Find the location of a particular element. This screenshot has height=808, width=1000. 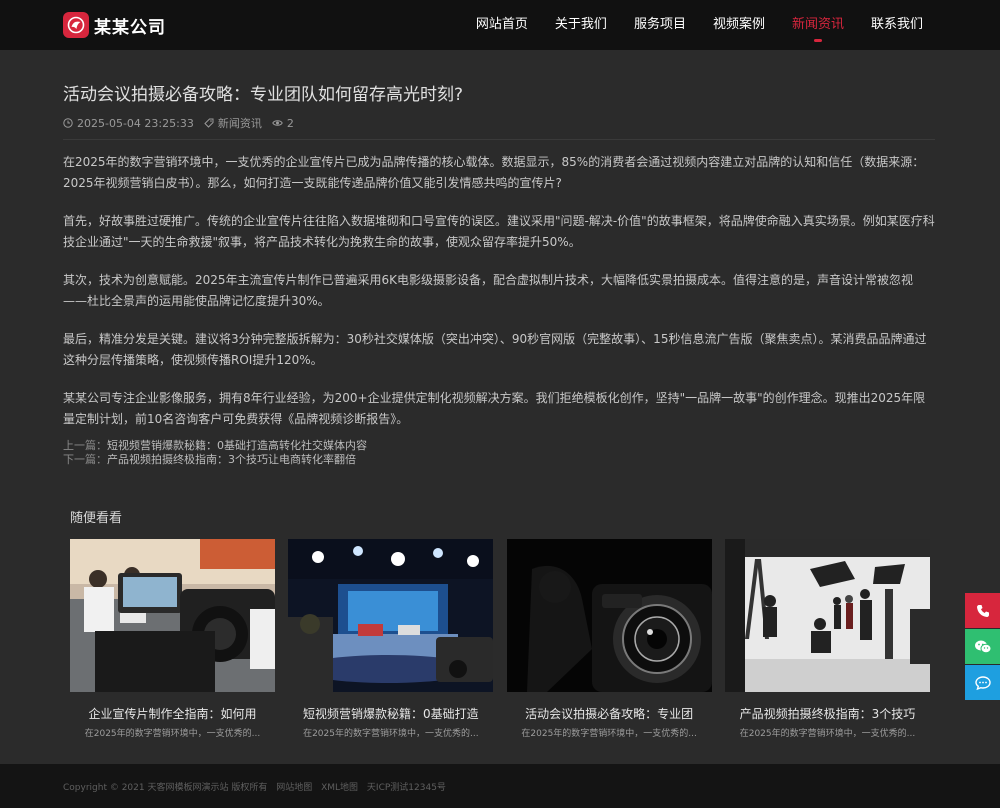

clock-icon is located at coordinates (68, 123).